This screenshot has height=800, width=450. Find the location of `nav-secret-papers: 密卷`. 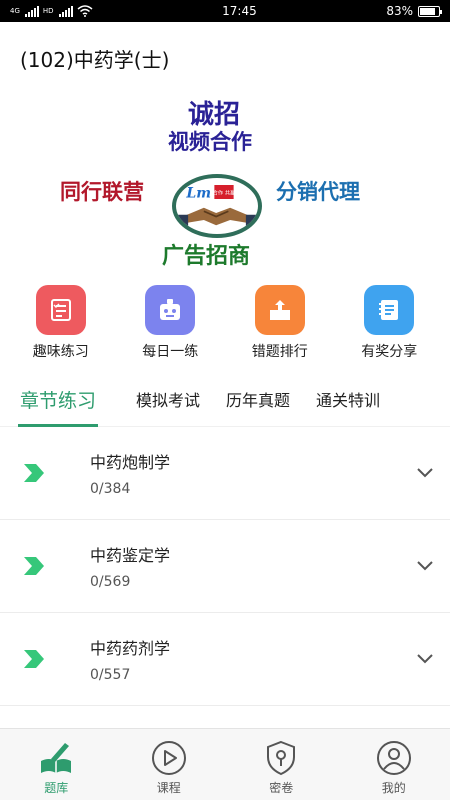

nav-secret-papers: 密卷 is located at coordinates (281, 764).